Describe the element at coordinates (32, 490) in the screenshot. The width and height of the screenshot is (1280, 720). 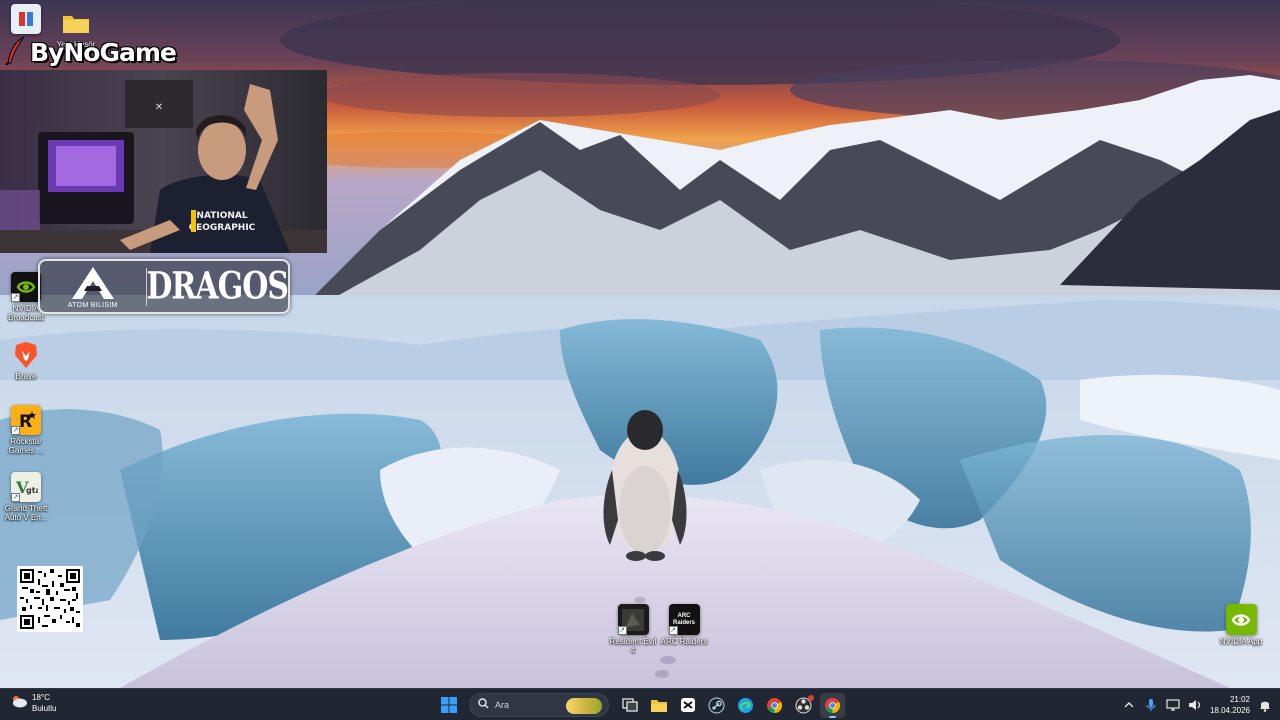
I see `svg-text: gta` at that location.